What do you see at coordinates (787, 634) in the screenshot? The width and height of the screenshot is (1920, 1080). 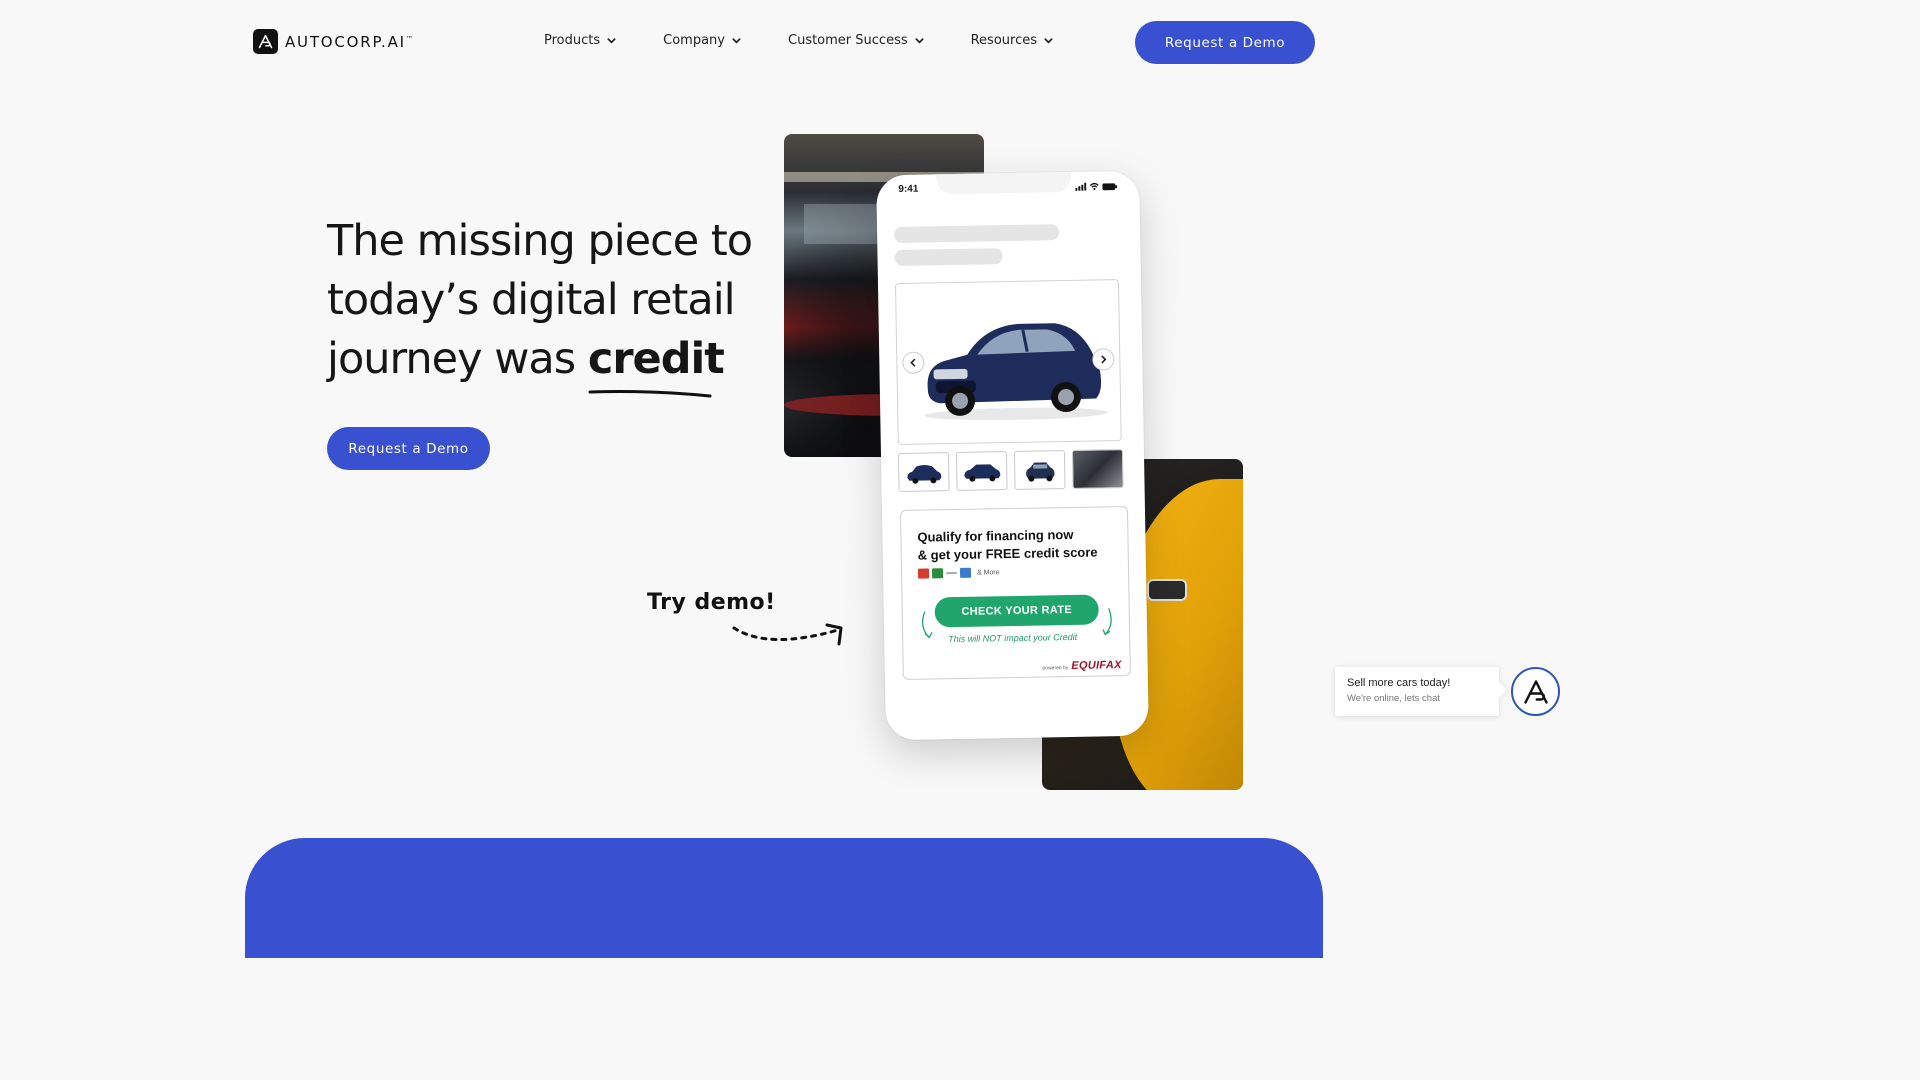 I see `dashed-arrow-icon` at bounding box center [787, 634].